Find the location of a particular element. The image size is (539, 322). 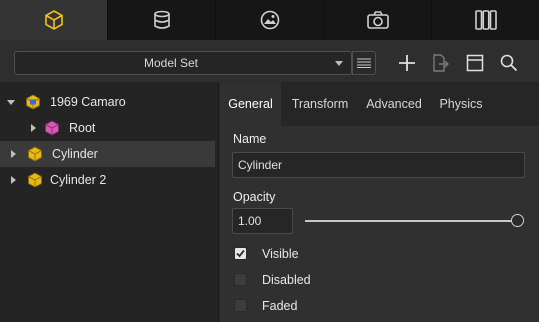

list-button is located at coordinates (364, 63).